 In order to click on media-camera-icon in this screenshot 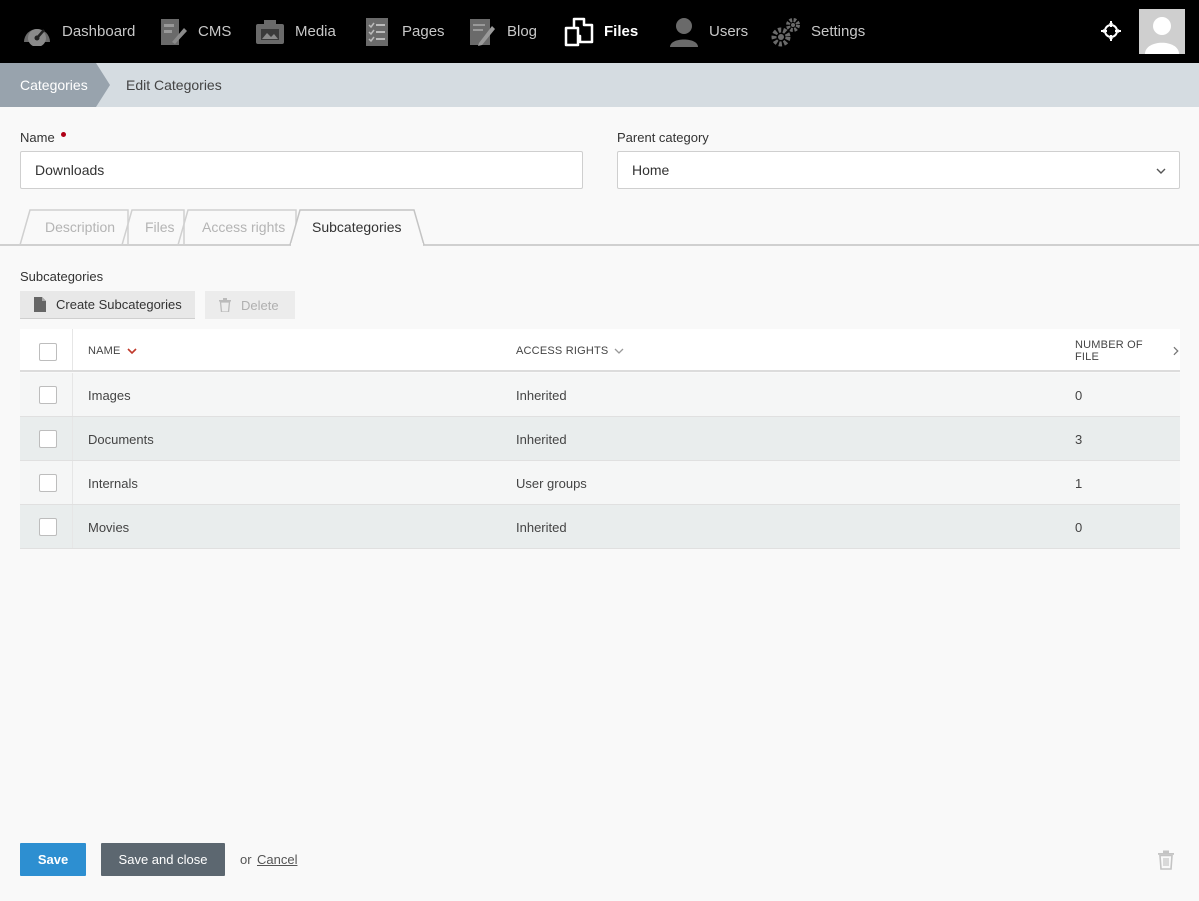, I will do `click(270, 32)`.